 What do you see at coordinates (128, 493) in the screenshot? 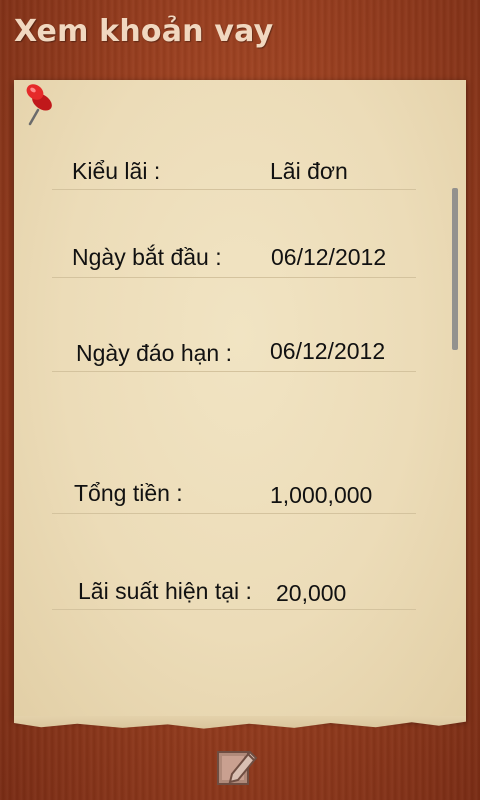
I see `total-amount-label: Tổng tiền :` at bounding box center [128, 493].